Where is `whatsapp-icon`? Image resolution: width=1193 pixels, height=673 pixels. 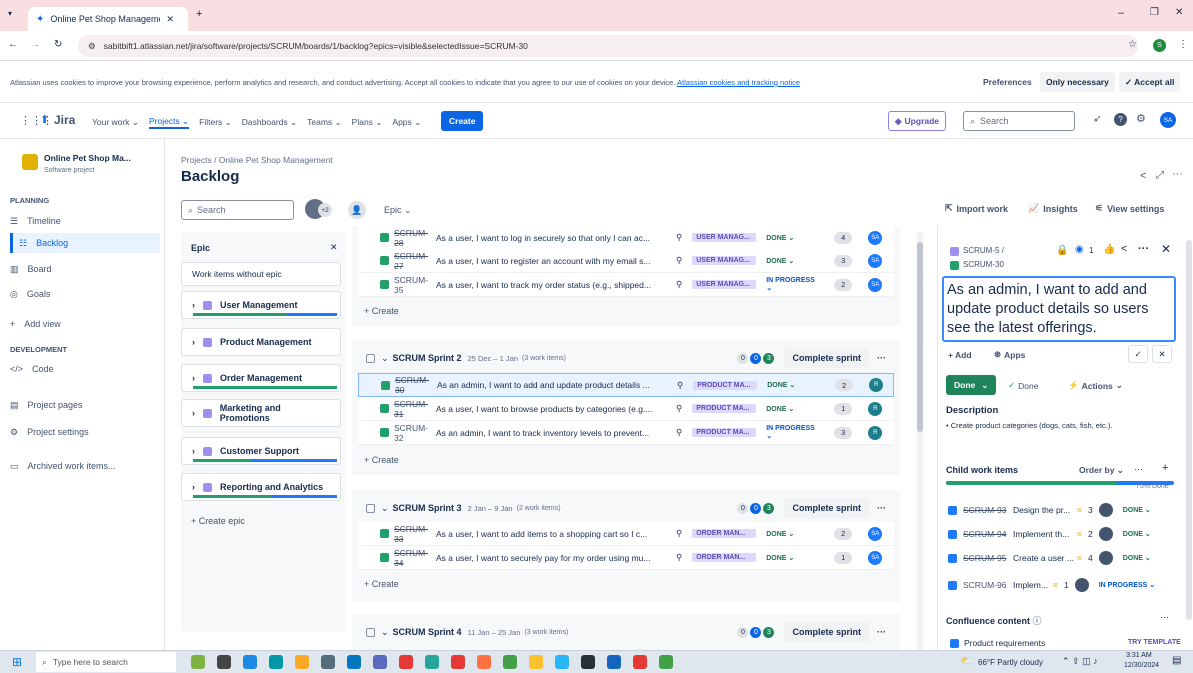 whatsapp-icon is located at coordinates (510, 662).